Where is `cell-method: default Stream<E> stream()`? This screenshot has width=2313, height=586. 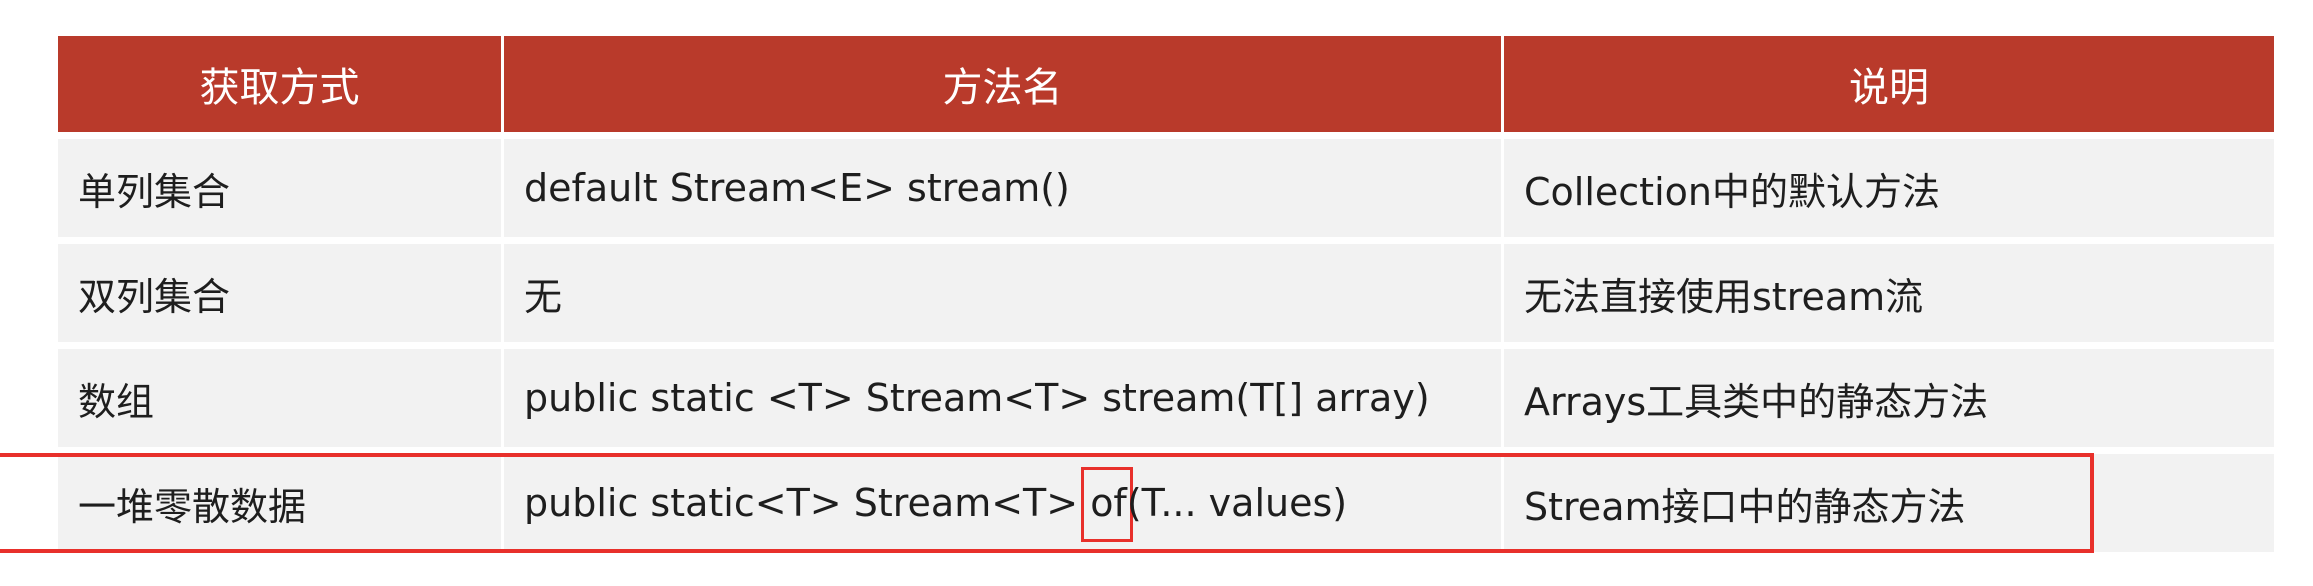 cell-method: default Stream<E> stream() is located at coordinates (1004, 184).